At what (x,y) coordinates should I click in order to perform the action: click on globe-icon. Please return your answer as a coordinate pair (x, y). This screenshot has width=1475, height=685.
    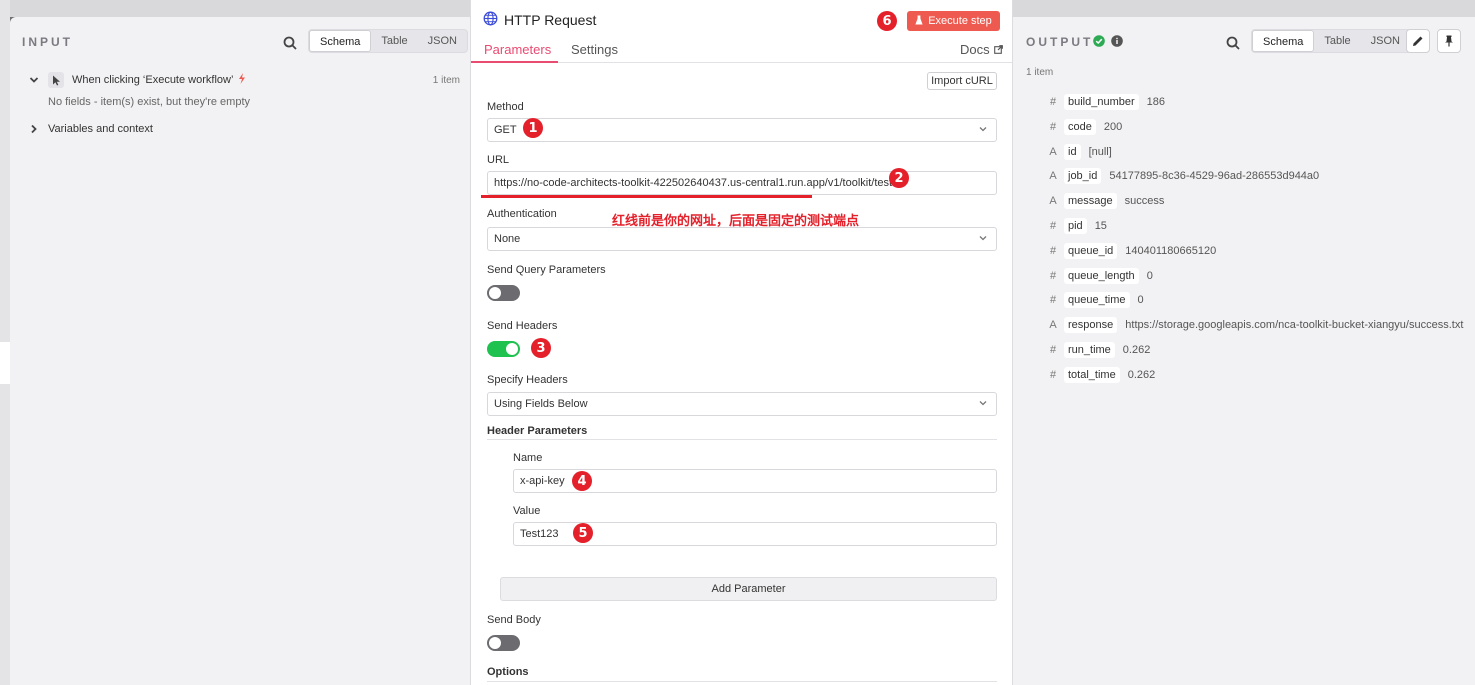
    Looking at the image, I should click on (490, 20).